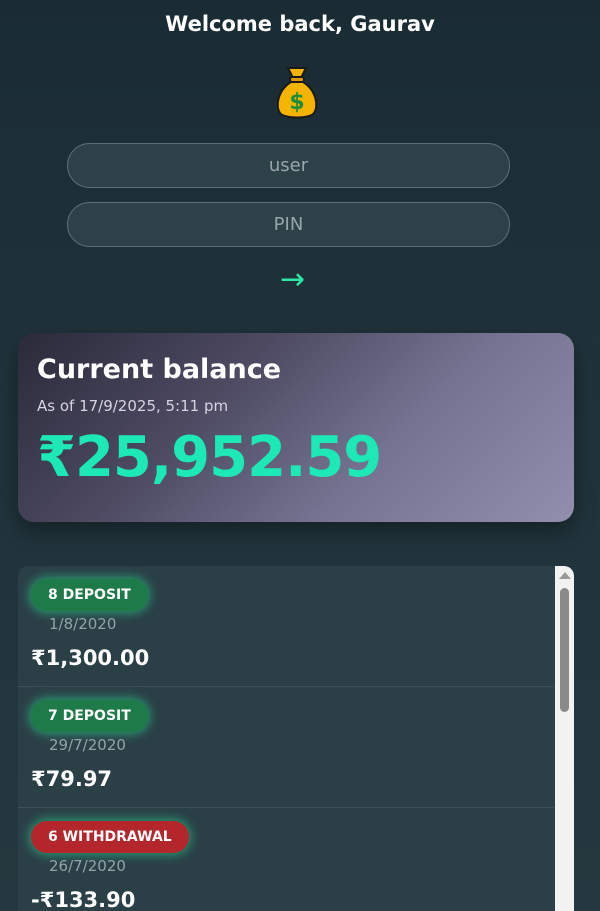 This screenshot has width=600, height=911. Describe the element at coordinates (288, 165) in the screenshot. I see `user-input` at that location.